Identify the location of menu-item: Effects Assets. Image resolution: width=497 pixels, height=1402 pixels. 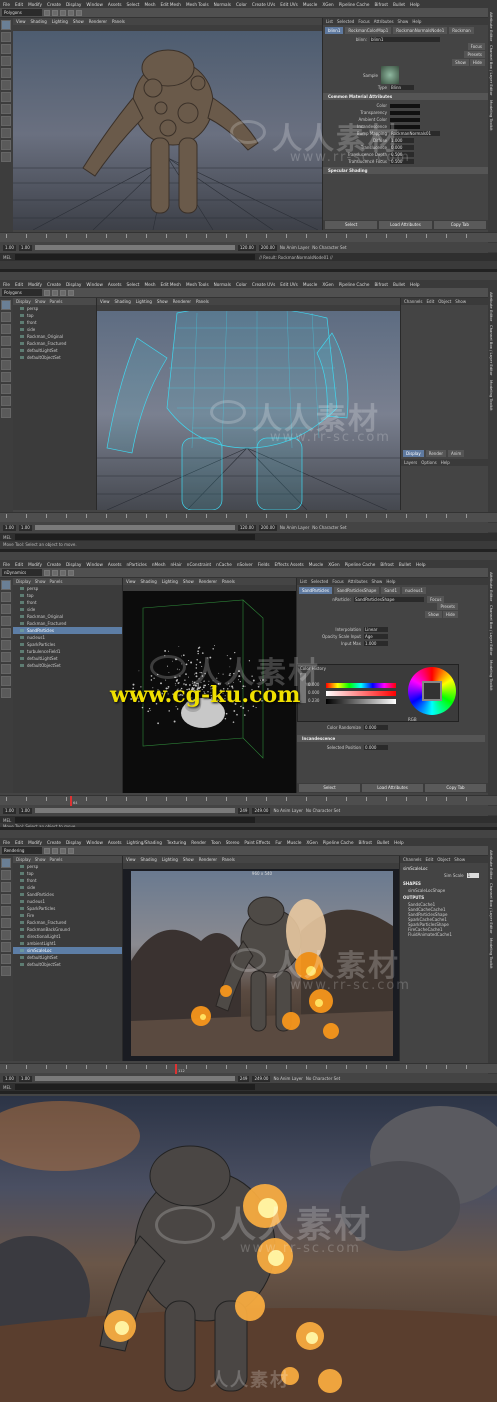
(289, 564).